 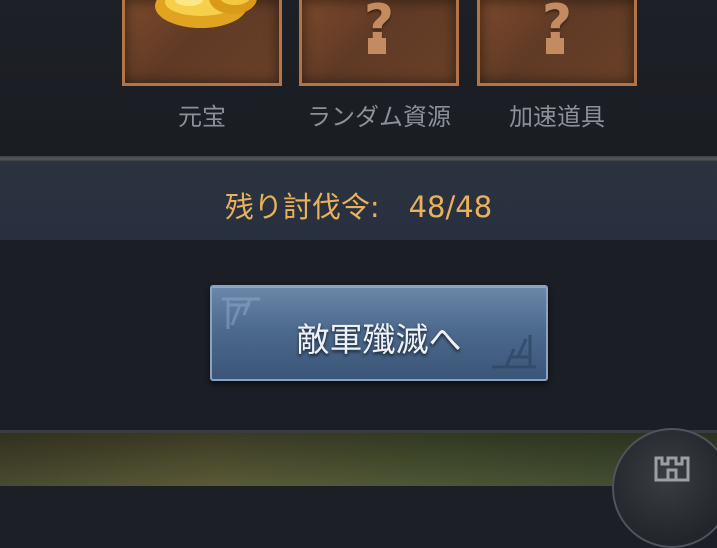 What do you see at coordinates (358, 458) in the screenshot?
I see `world-map-strip` at bounding box center [358, 458].